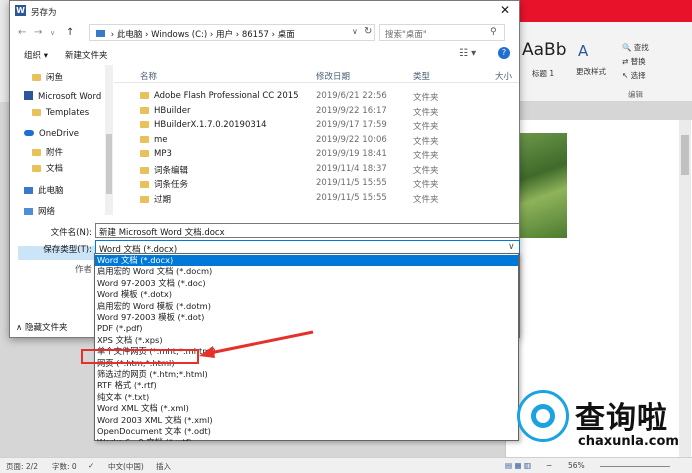 This screenshot has height=473, width=692. Describe the element at coordinates (47, 152) in the screenshot. I see `nav-item-attachments: 附件` at that location.